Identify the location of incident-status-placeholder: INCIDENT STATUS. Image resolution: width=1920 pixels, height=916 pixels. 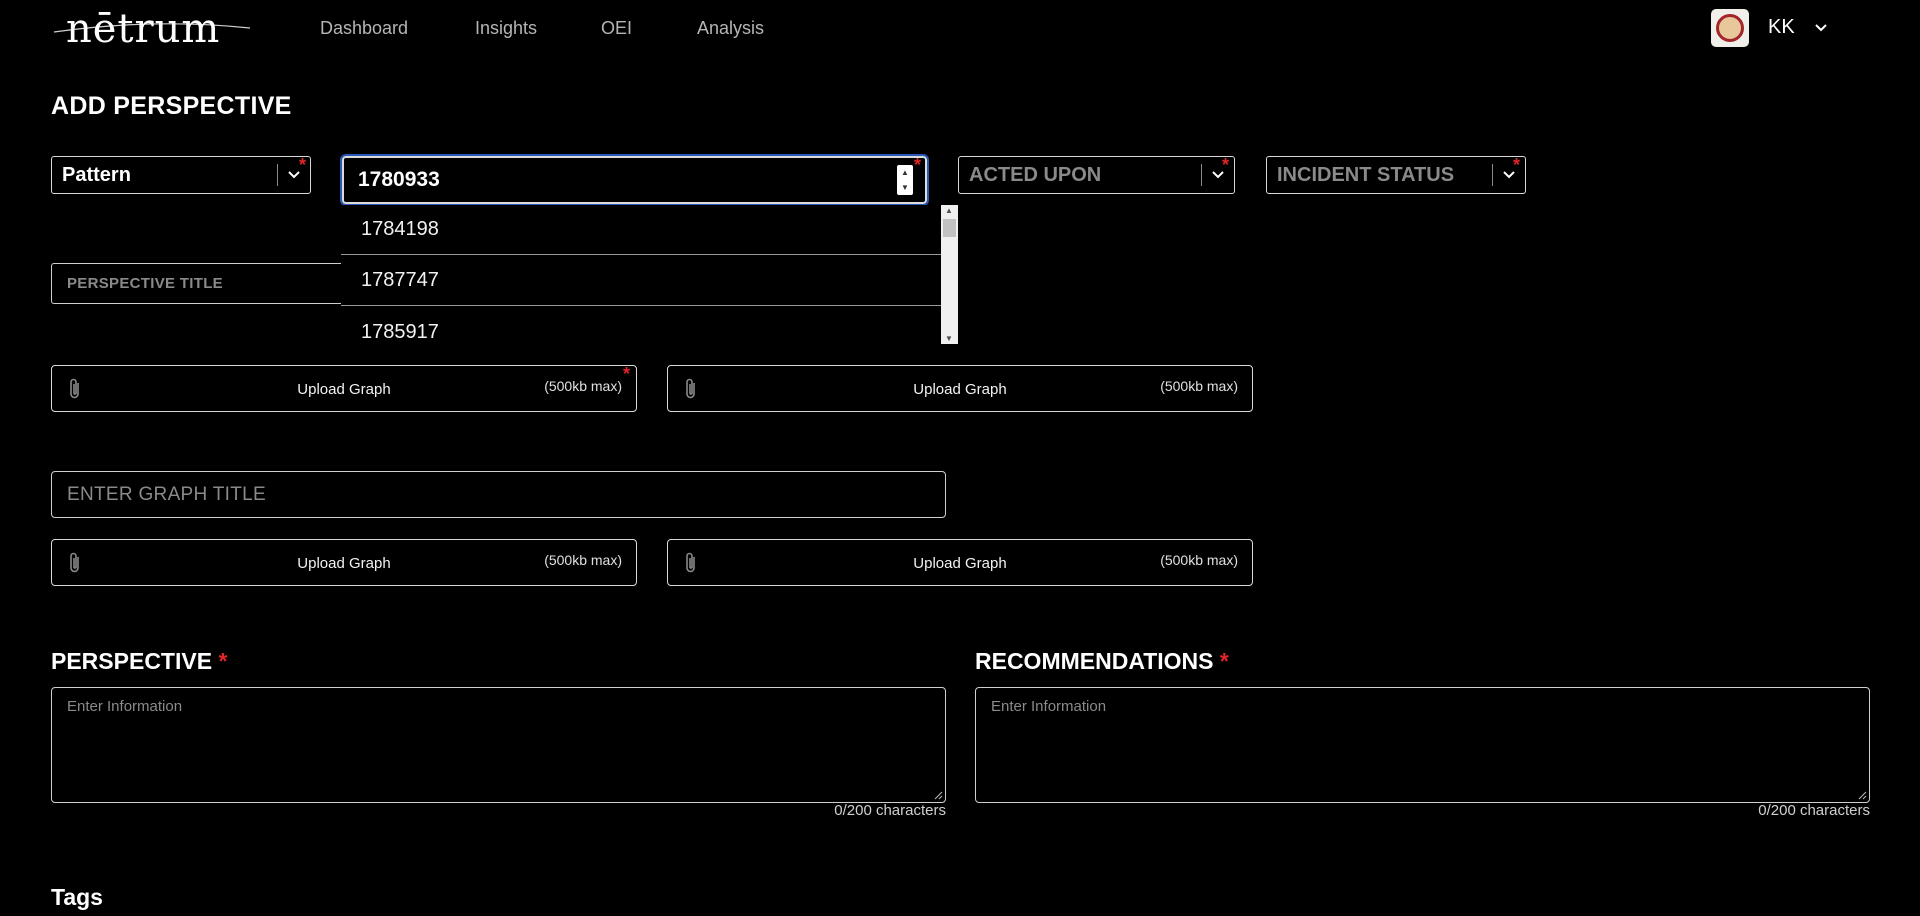
(1366, 174).